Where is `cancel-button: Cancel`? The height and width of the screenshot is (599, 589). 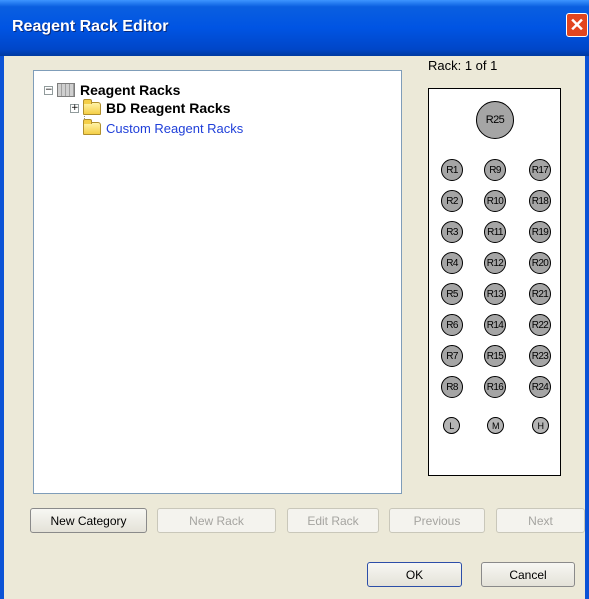 cancel-button: Cancel is located at coordinates (528, 574).